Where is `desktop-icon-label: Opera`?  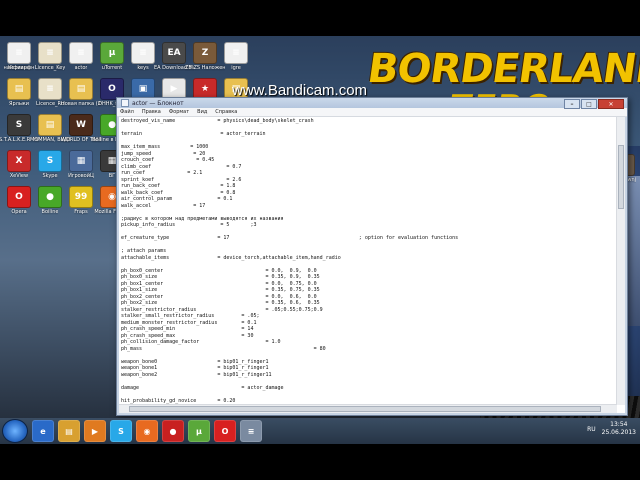 desktop-icon-label: Opera is located at coordinates (19, 212).